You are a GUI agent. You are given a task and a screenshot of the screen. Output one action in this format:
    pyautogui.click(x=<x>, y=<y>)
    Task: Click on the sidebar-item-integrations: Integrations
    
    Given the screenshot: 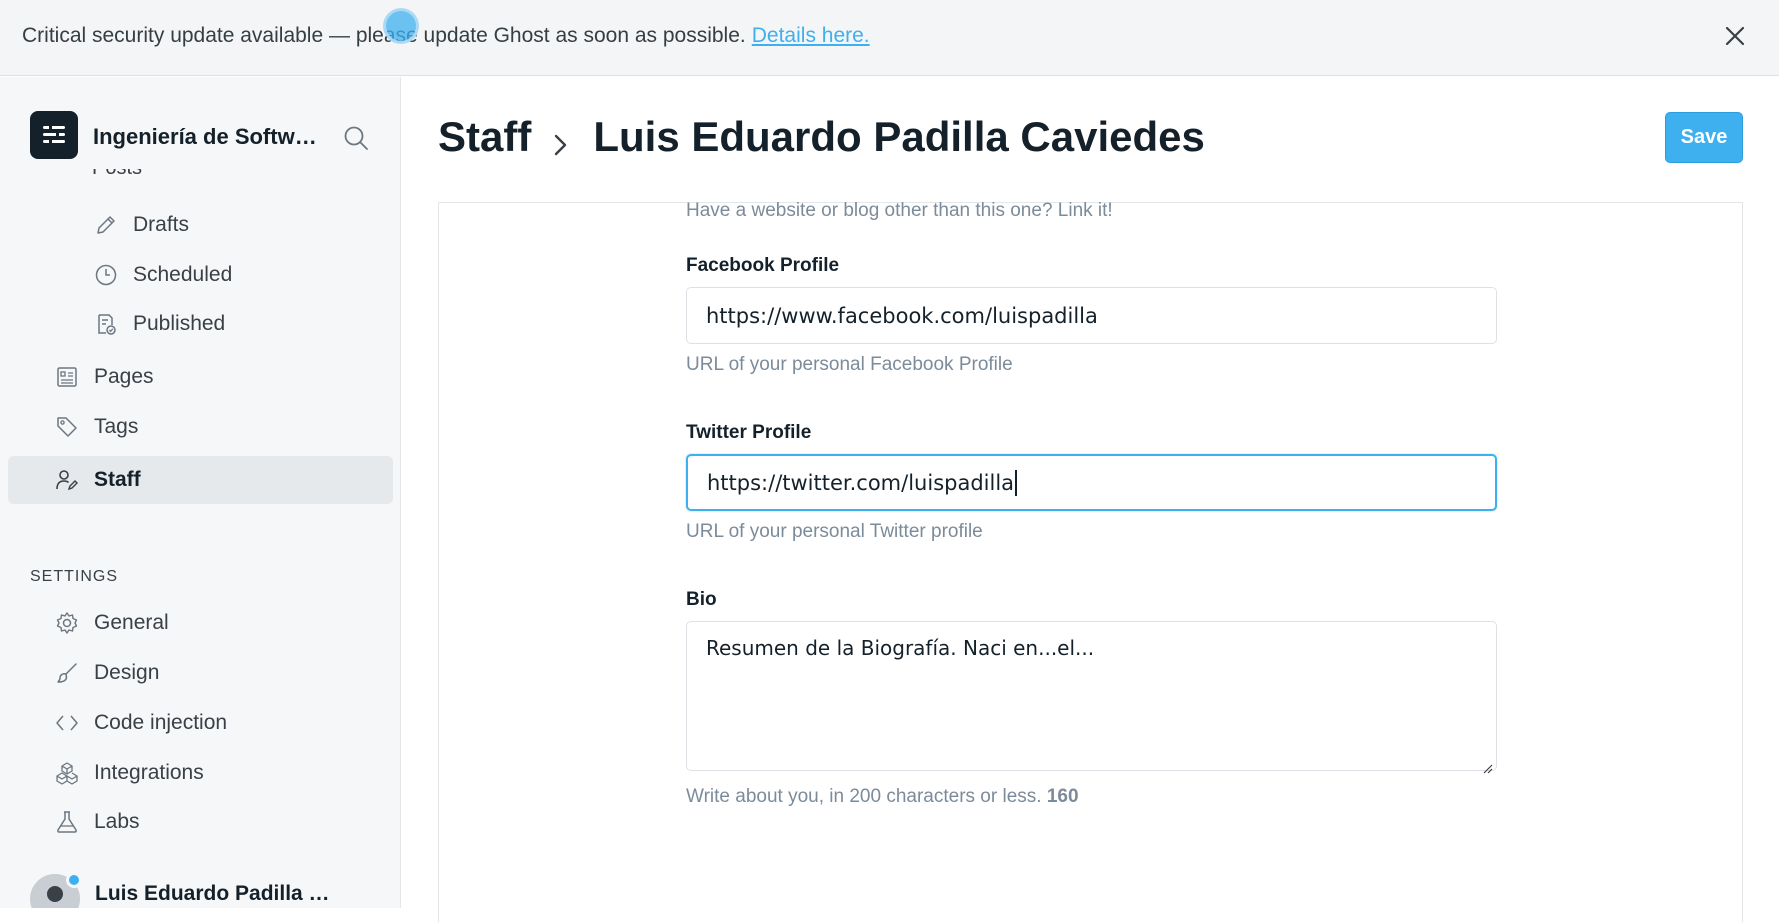 What is the action you would take?
    pyautogui.click(x=129, y=773)
    